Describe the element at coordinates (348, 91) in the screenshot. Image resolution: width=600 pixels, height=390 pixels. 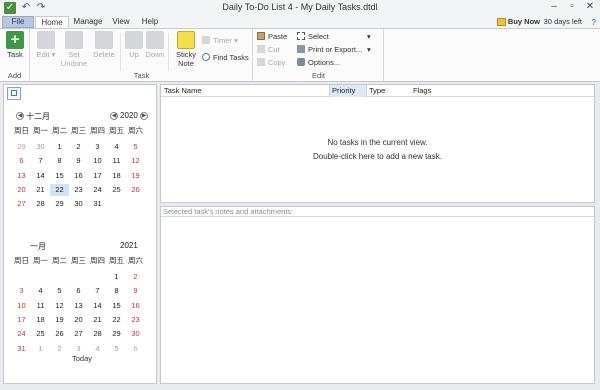
I see `column-priority: Priority` at that location.